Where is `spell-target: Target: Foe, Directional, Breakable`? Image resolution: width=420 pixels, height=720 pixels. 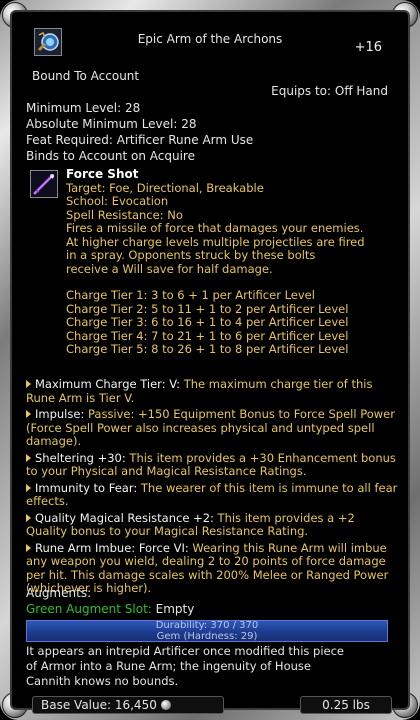
spell-target: Target: Foe, Directional, Breakable is located at coordinates (165, 187).